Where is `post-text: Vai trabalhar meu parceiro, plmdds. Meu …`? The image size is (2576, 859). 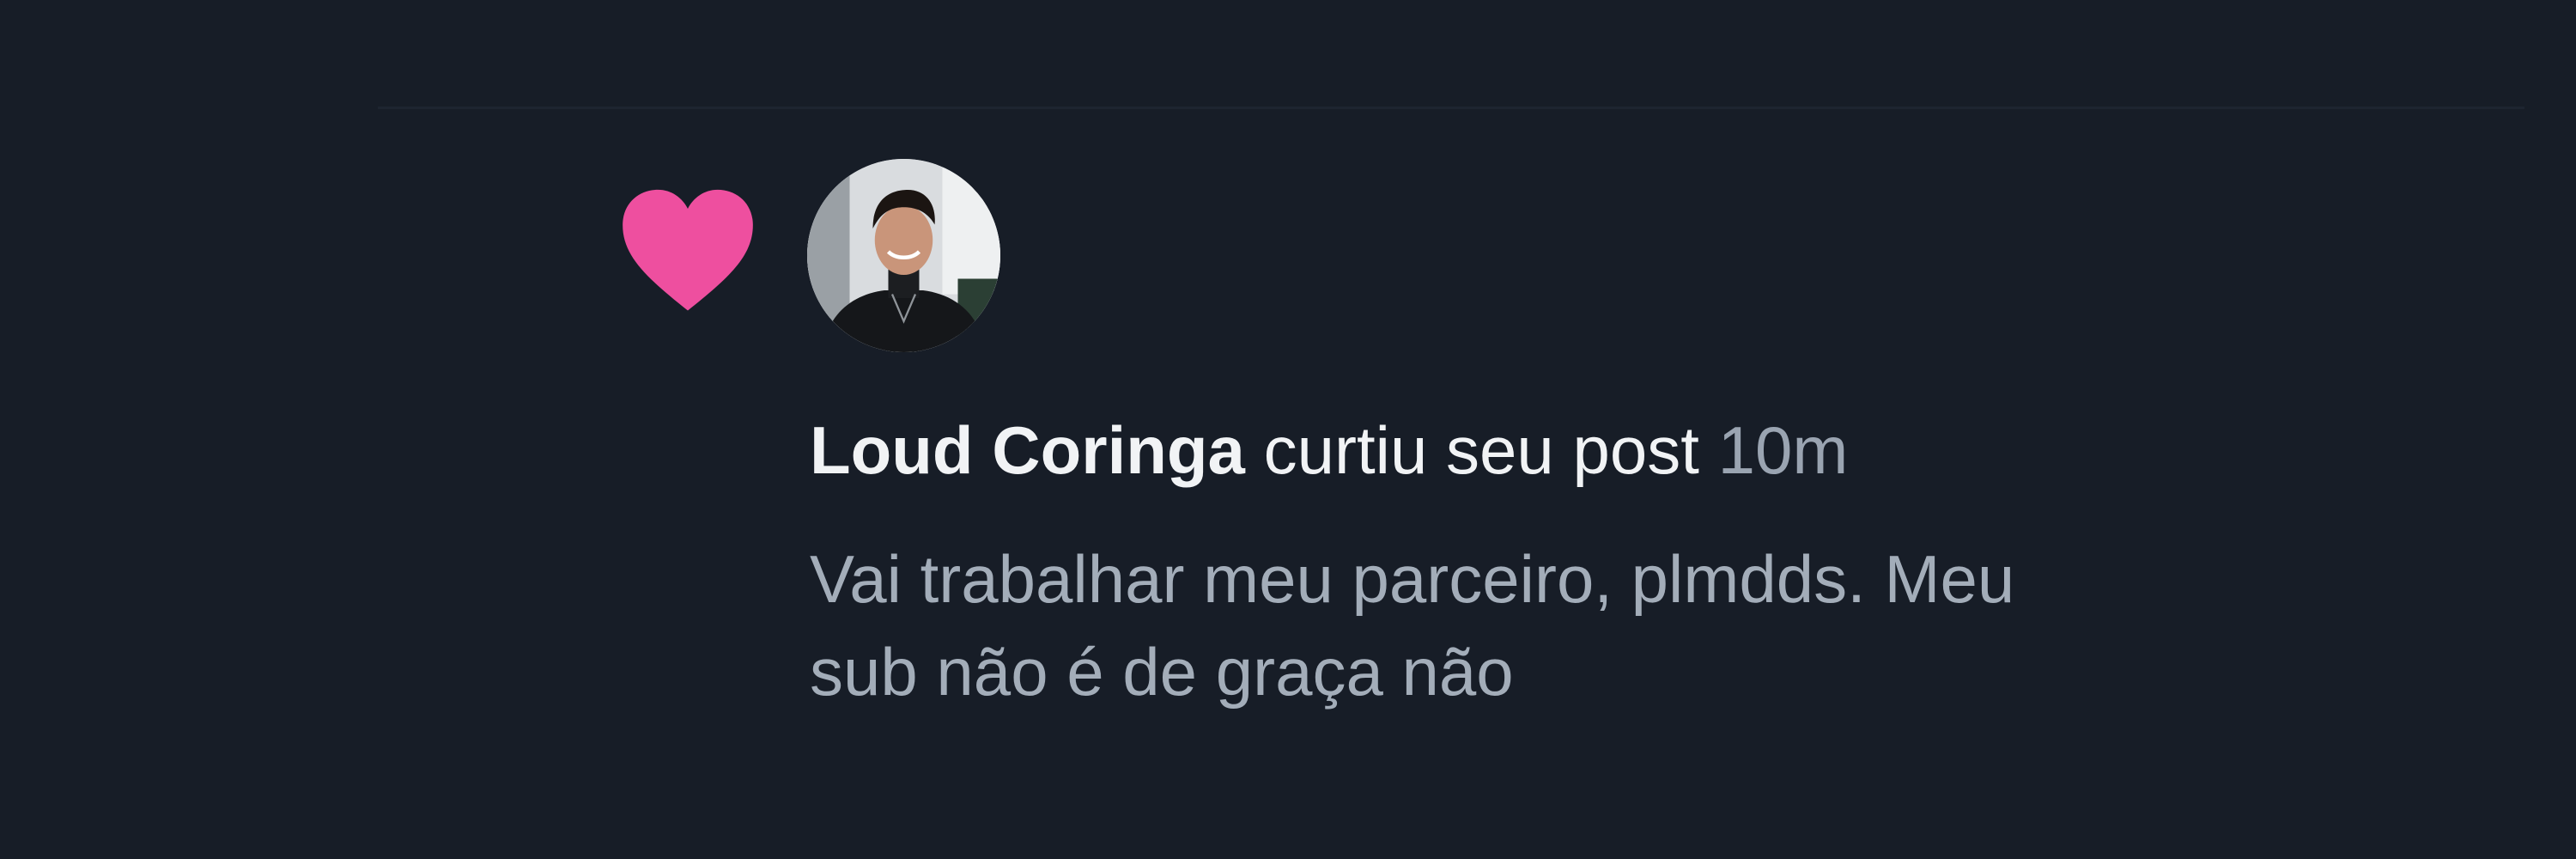 post-text: Vai trabalhar meu parceiro, plmdds. Meu … is located at coordinates (1625, 625).